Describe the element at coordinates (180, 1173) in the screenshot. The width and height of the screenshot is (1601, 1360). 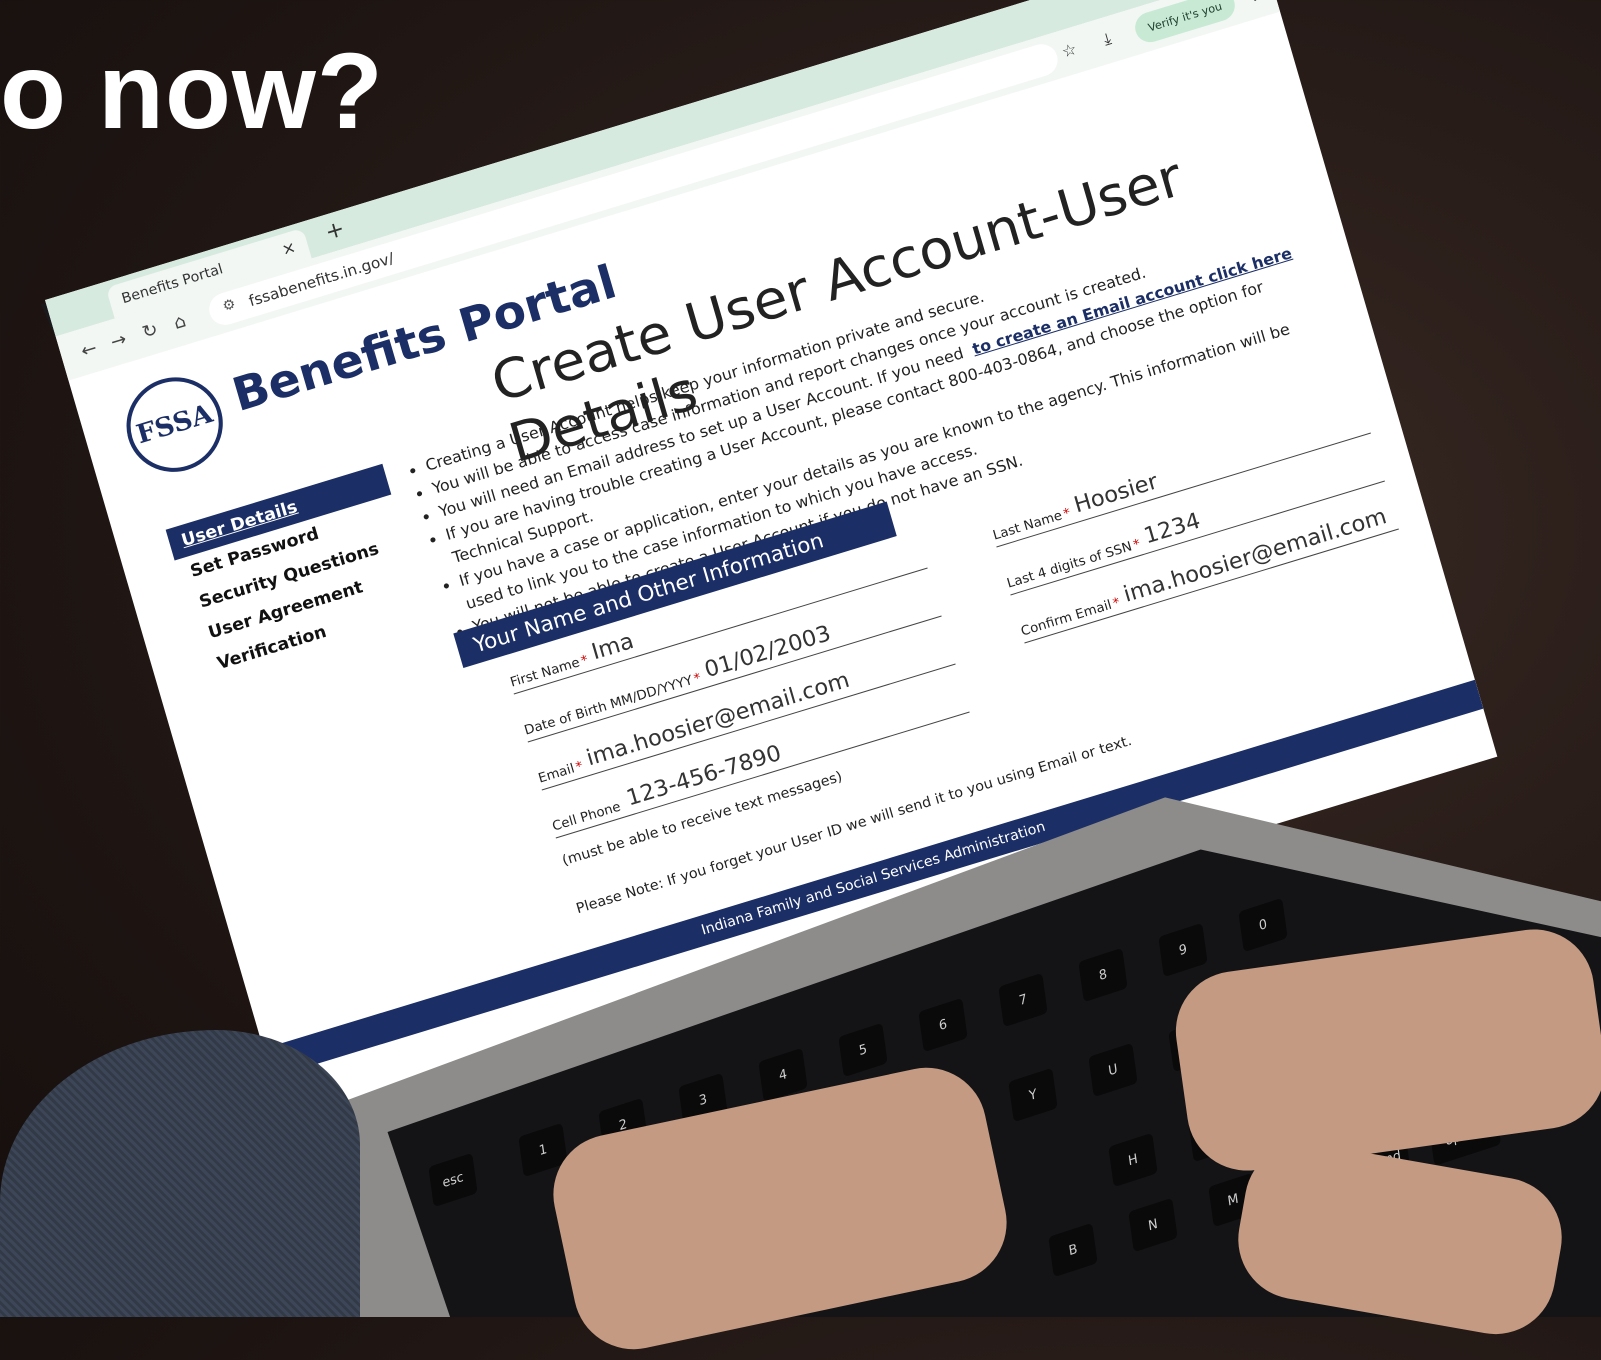
I see `knee-jeans` at that location.